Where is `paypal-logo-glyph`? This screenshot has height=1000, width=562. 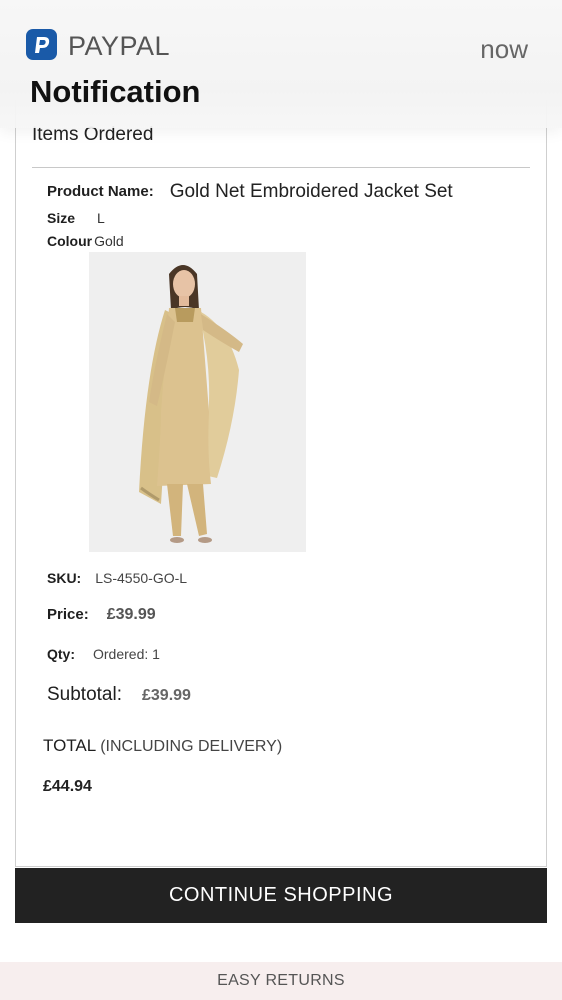 paypal-logo-glyph is located at coordinates (41, 44).